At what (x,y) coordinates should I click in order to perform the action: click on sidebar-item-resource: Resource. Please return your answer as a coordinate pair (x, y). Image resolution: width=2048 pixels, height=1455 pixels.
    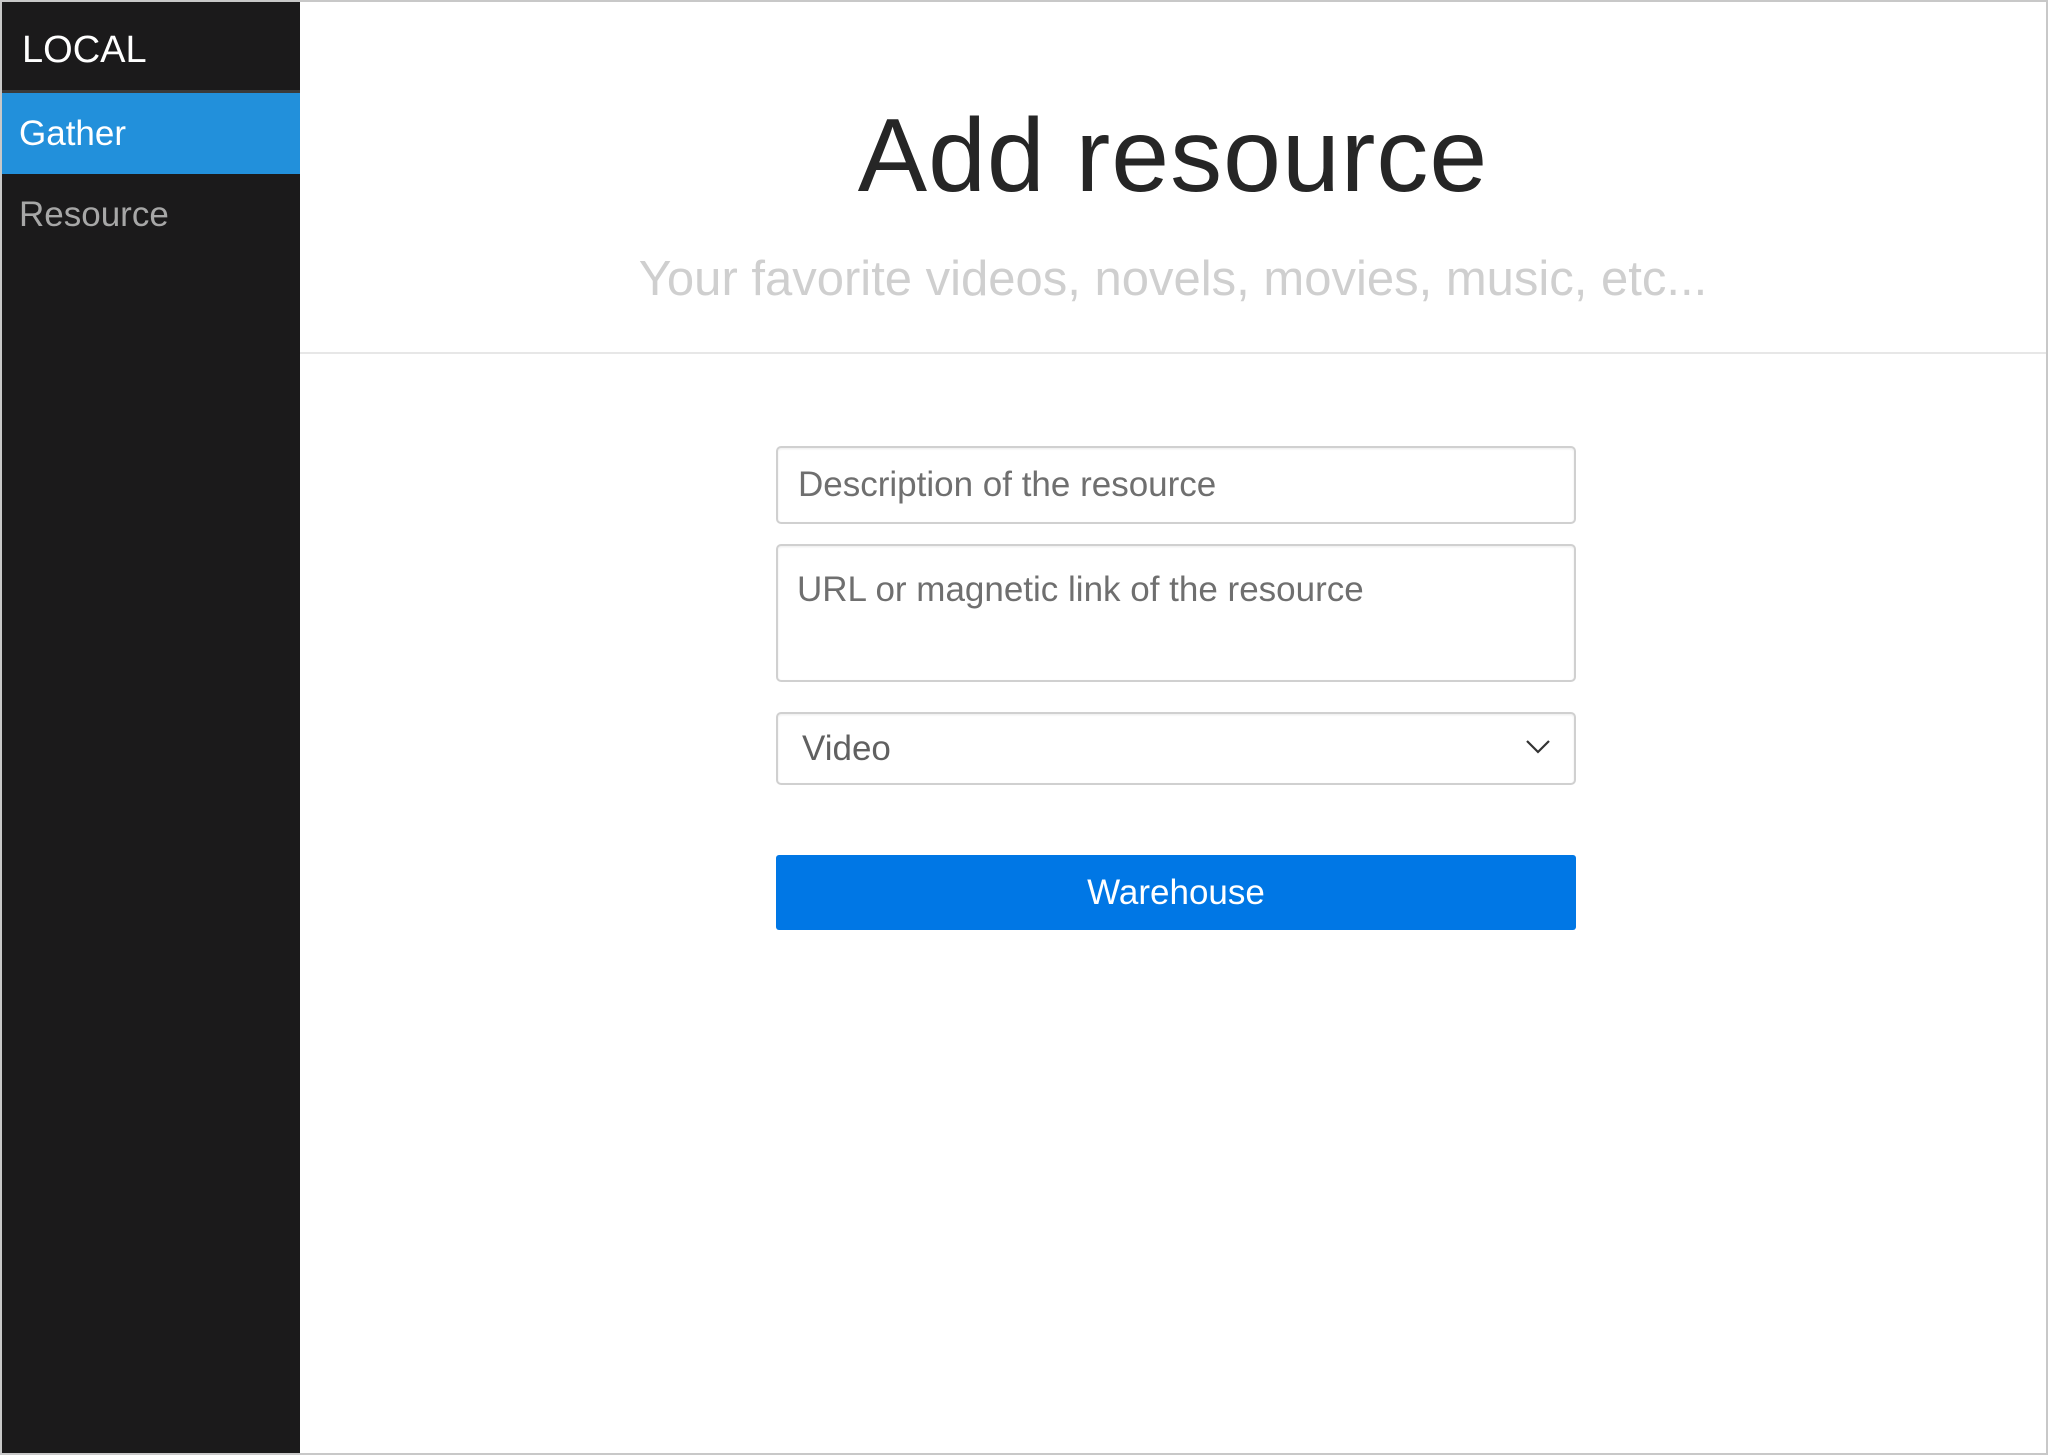
    Looking at the image, I should click on (151, 214).